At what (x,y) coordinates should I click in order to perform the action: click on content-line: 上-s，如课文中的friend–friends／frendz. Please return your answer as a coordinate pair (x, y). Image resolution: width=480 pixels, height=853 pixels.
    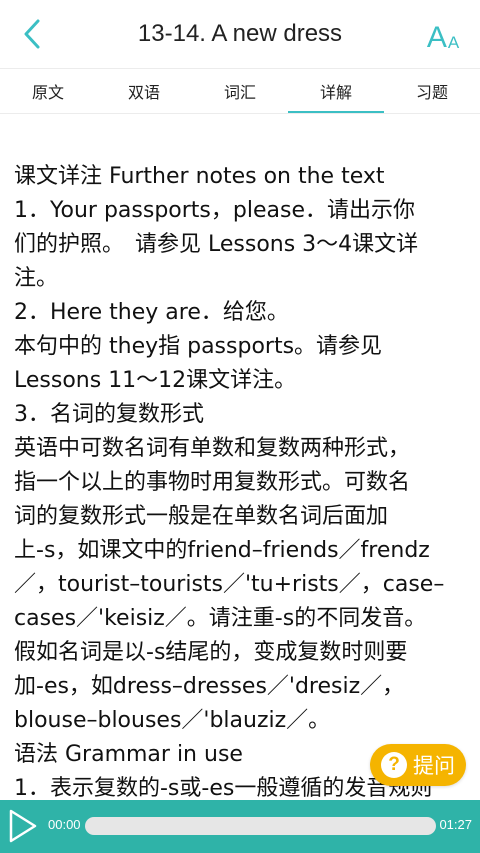
    Looking at the image, I should click on (222, 550).